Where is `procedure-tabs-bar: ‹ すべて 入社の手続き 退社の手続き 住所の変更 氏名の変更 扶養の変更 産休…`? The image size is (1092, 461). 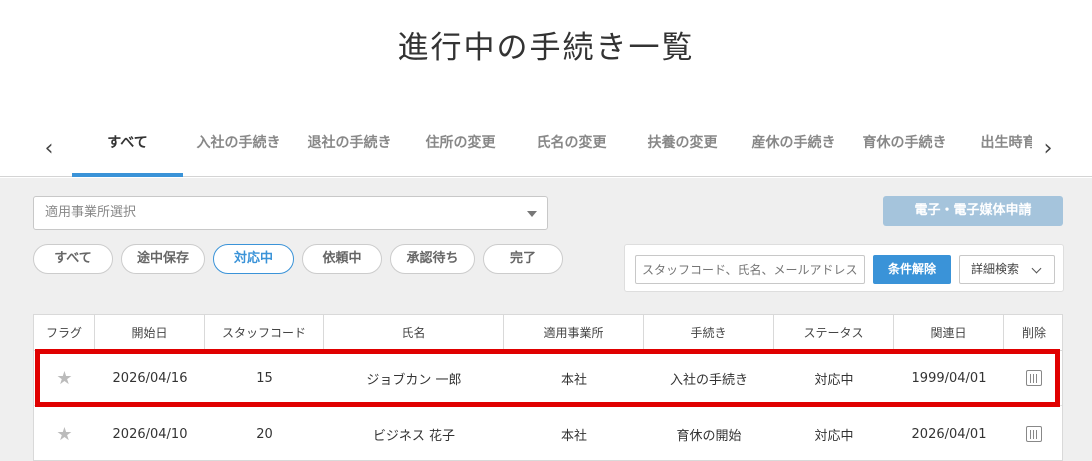 procedure-tabs-bar: ‹ すべて 入社の手続き 退社の手続き 住所の変更 氏名の変更 扶養の変更 産休… is located at coordinates (546, 148).